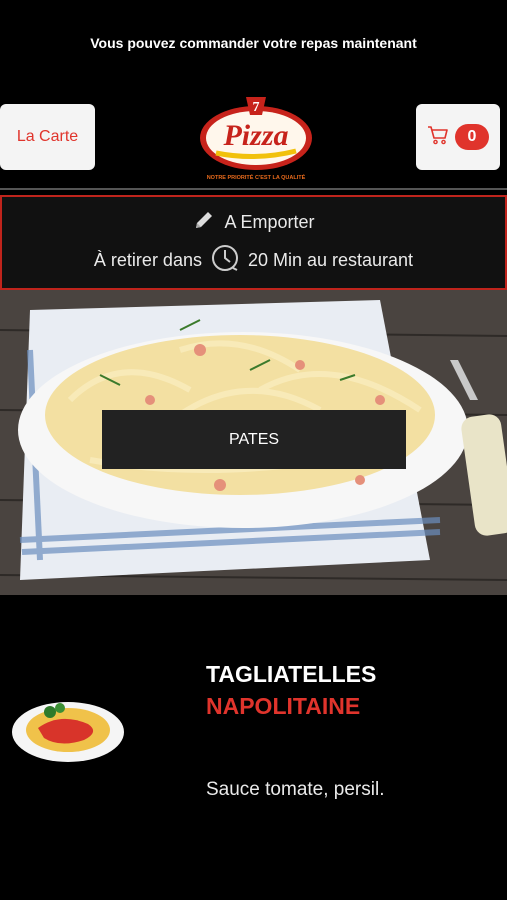 The height and width of the screenshot is (900, 507). I want to click on product-image, so click(68, 728).